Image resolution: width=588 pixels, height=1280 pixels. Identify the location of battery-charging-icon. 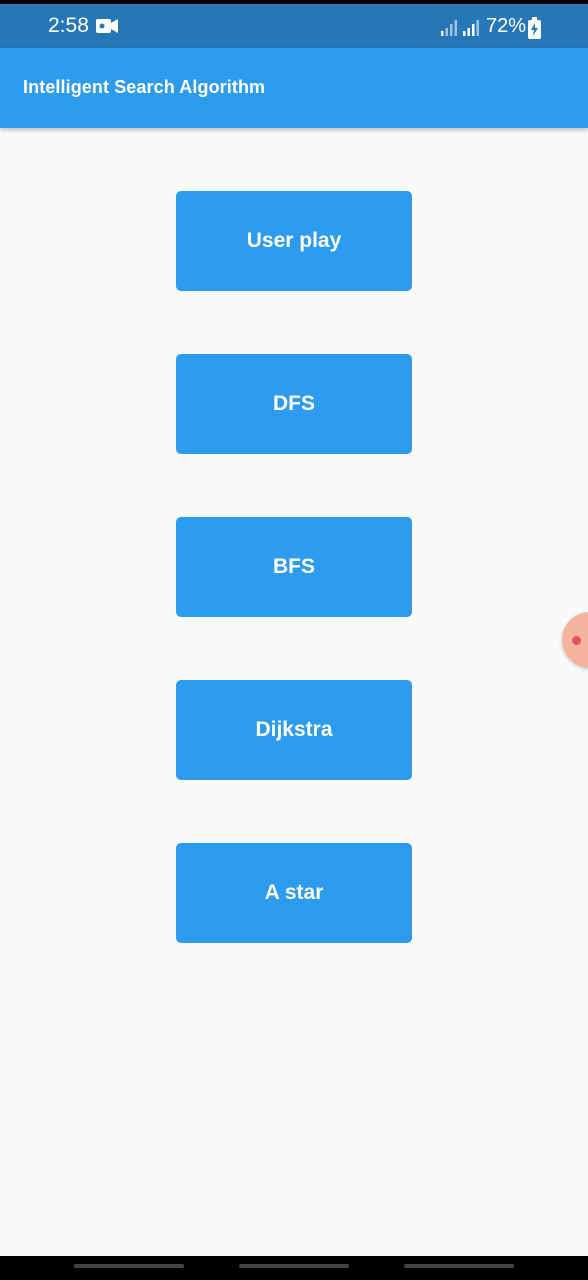
(534, 28).